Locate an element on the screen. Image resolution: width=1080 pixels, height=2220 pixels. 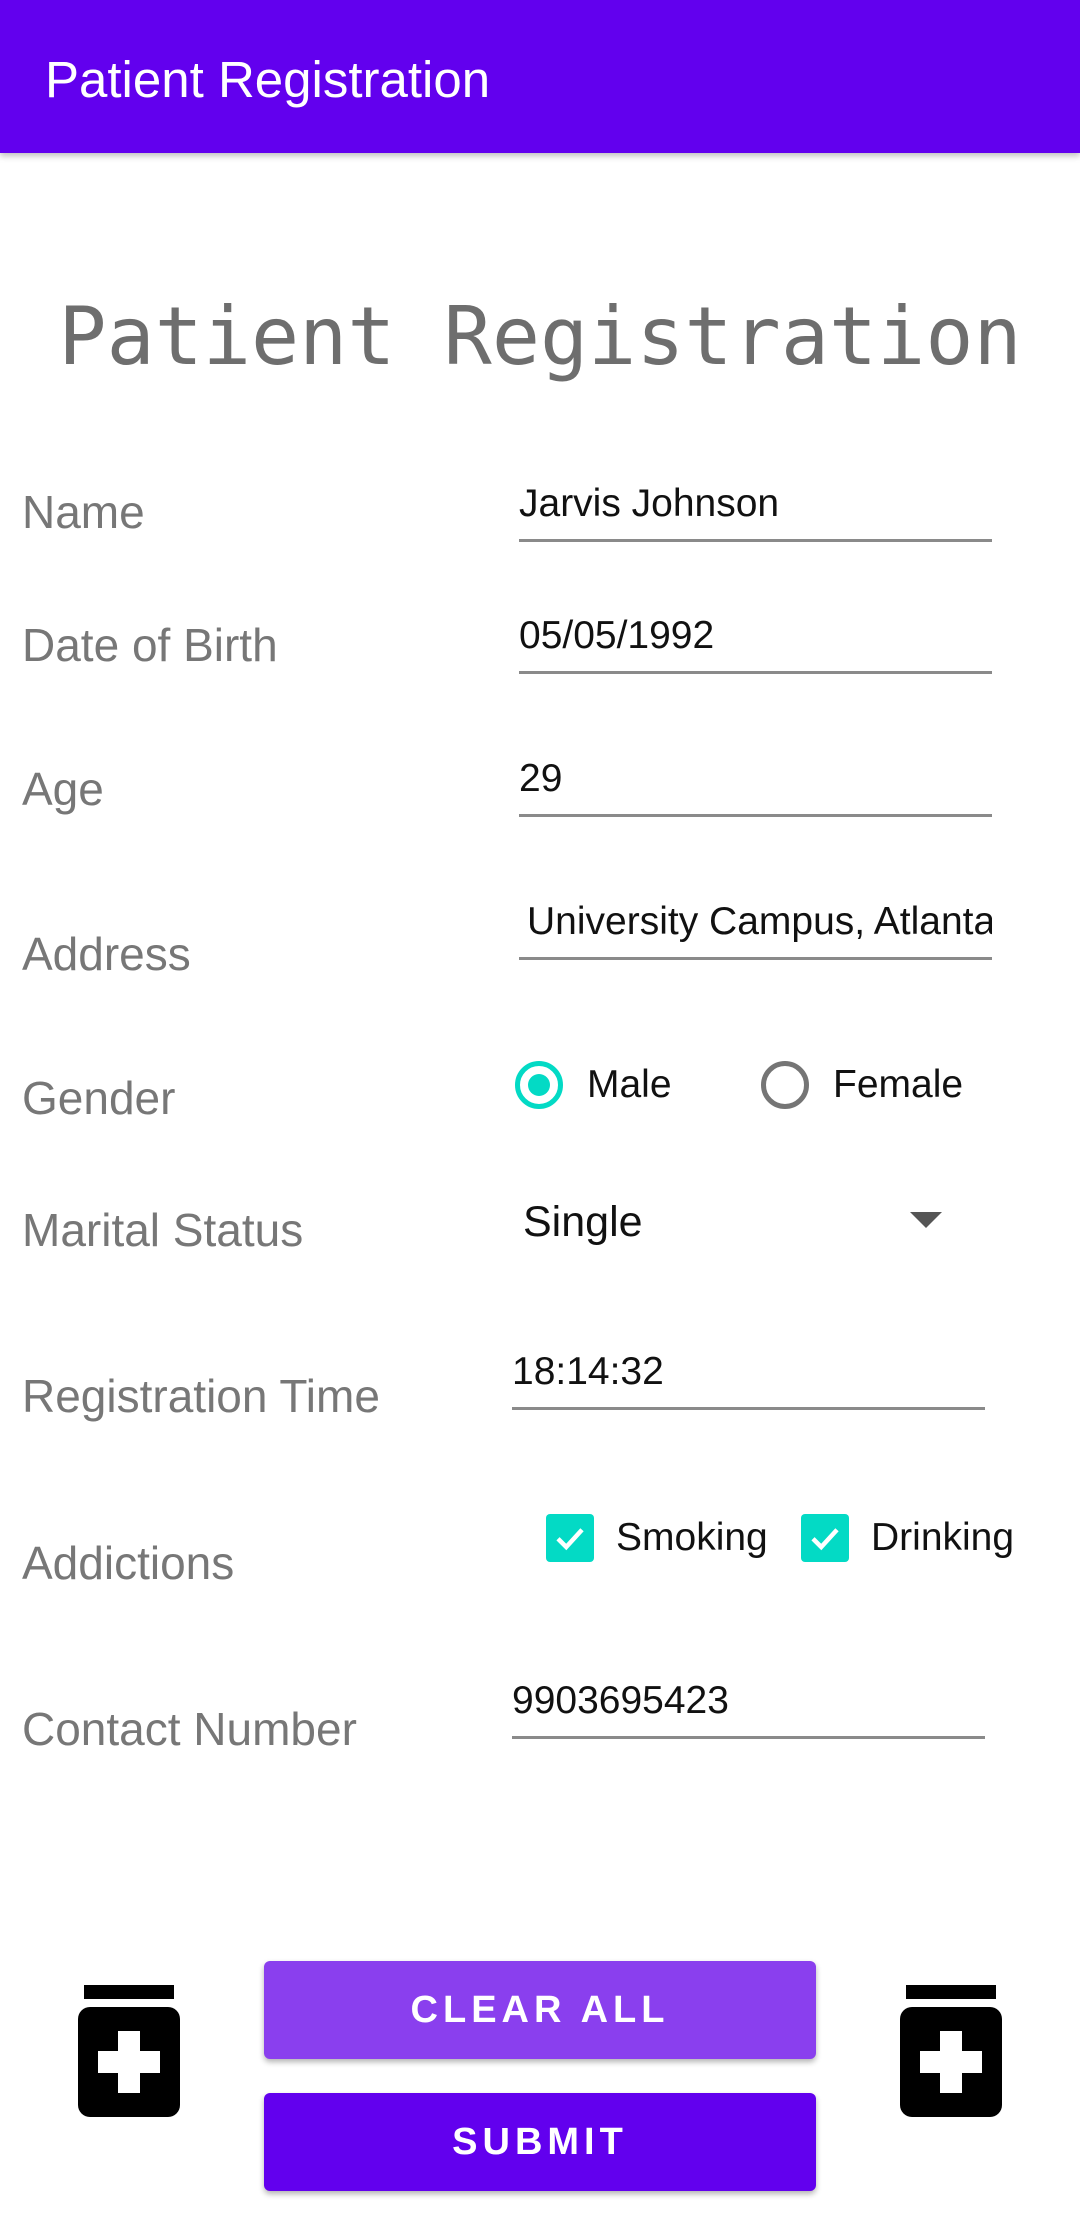
submit-button: Submit is located at coordinates (540, 2142).